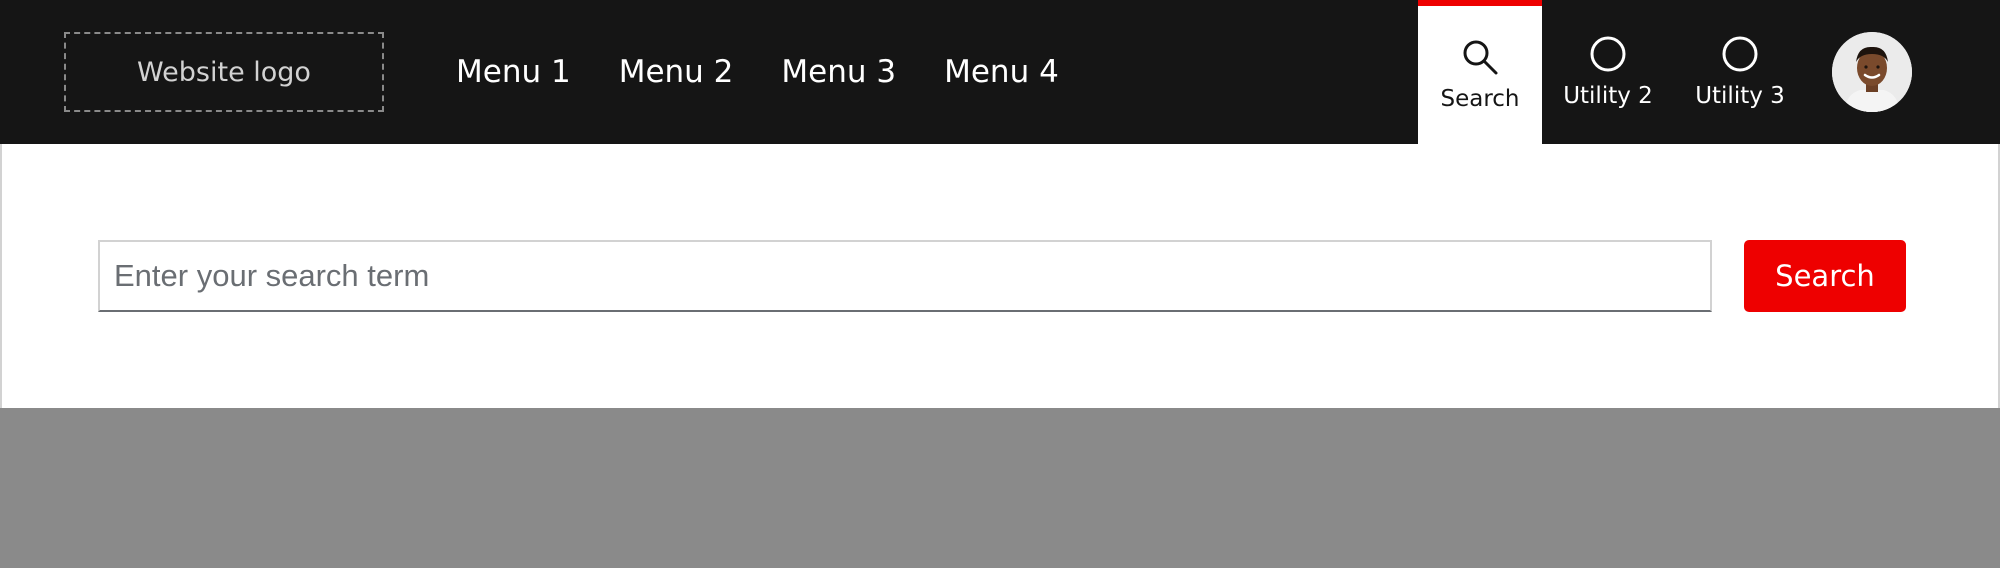 Image resolution: width=2000 pixels, height=568 pixels. Describe the element at coordinates (1872, 72) in the screenshot. I see `user-avatar` at that location.